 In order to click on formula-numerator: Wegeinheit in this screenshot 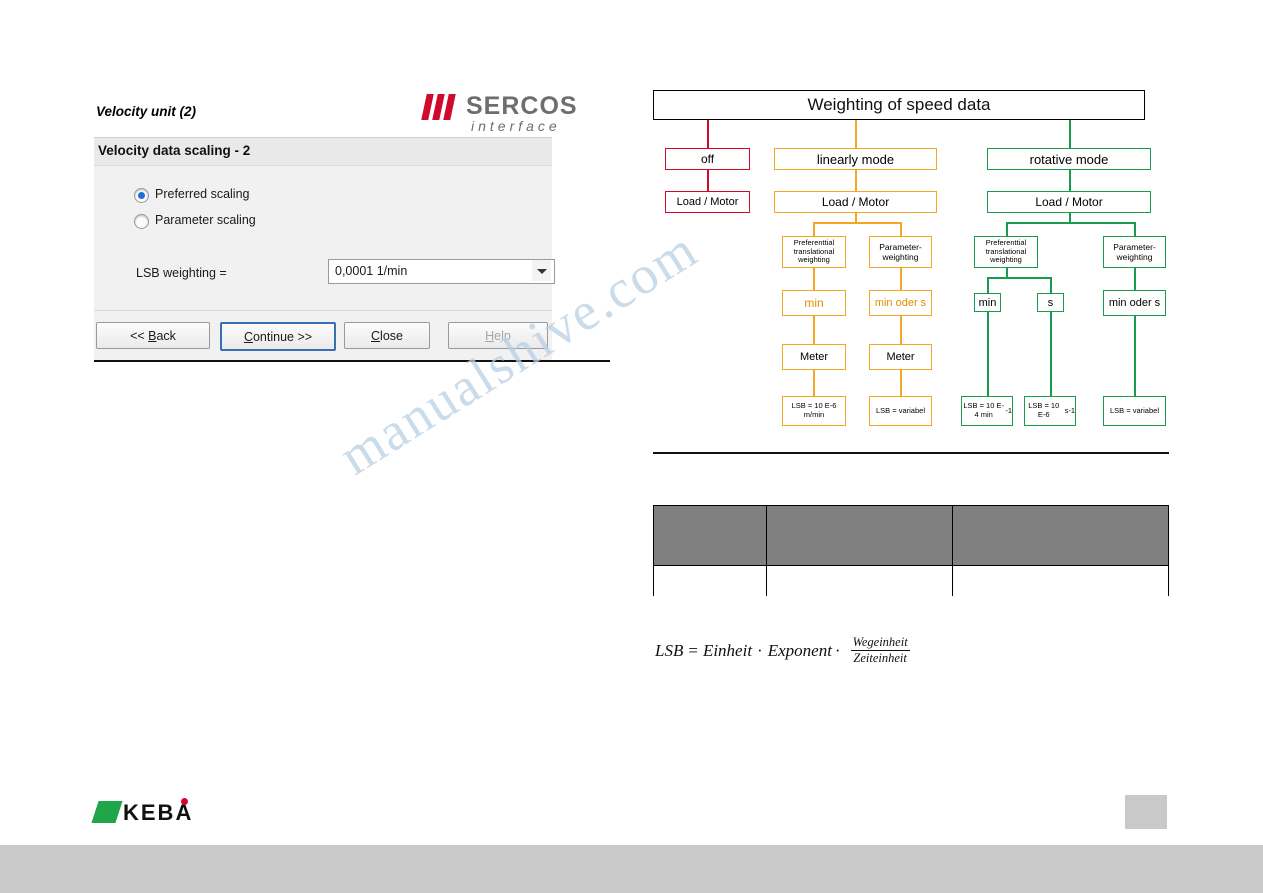, I will do `click(880, 643)`.